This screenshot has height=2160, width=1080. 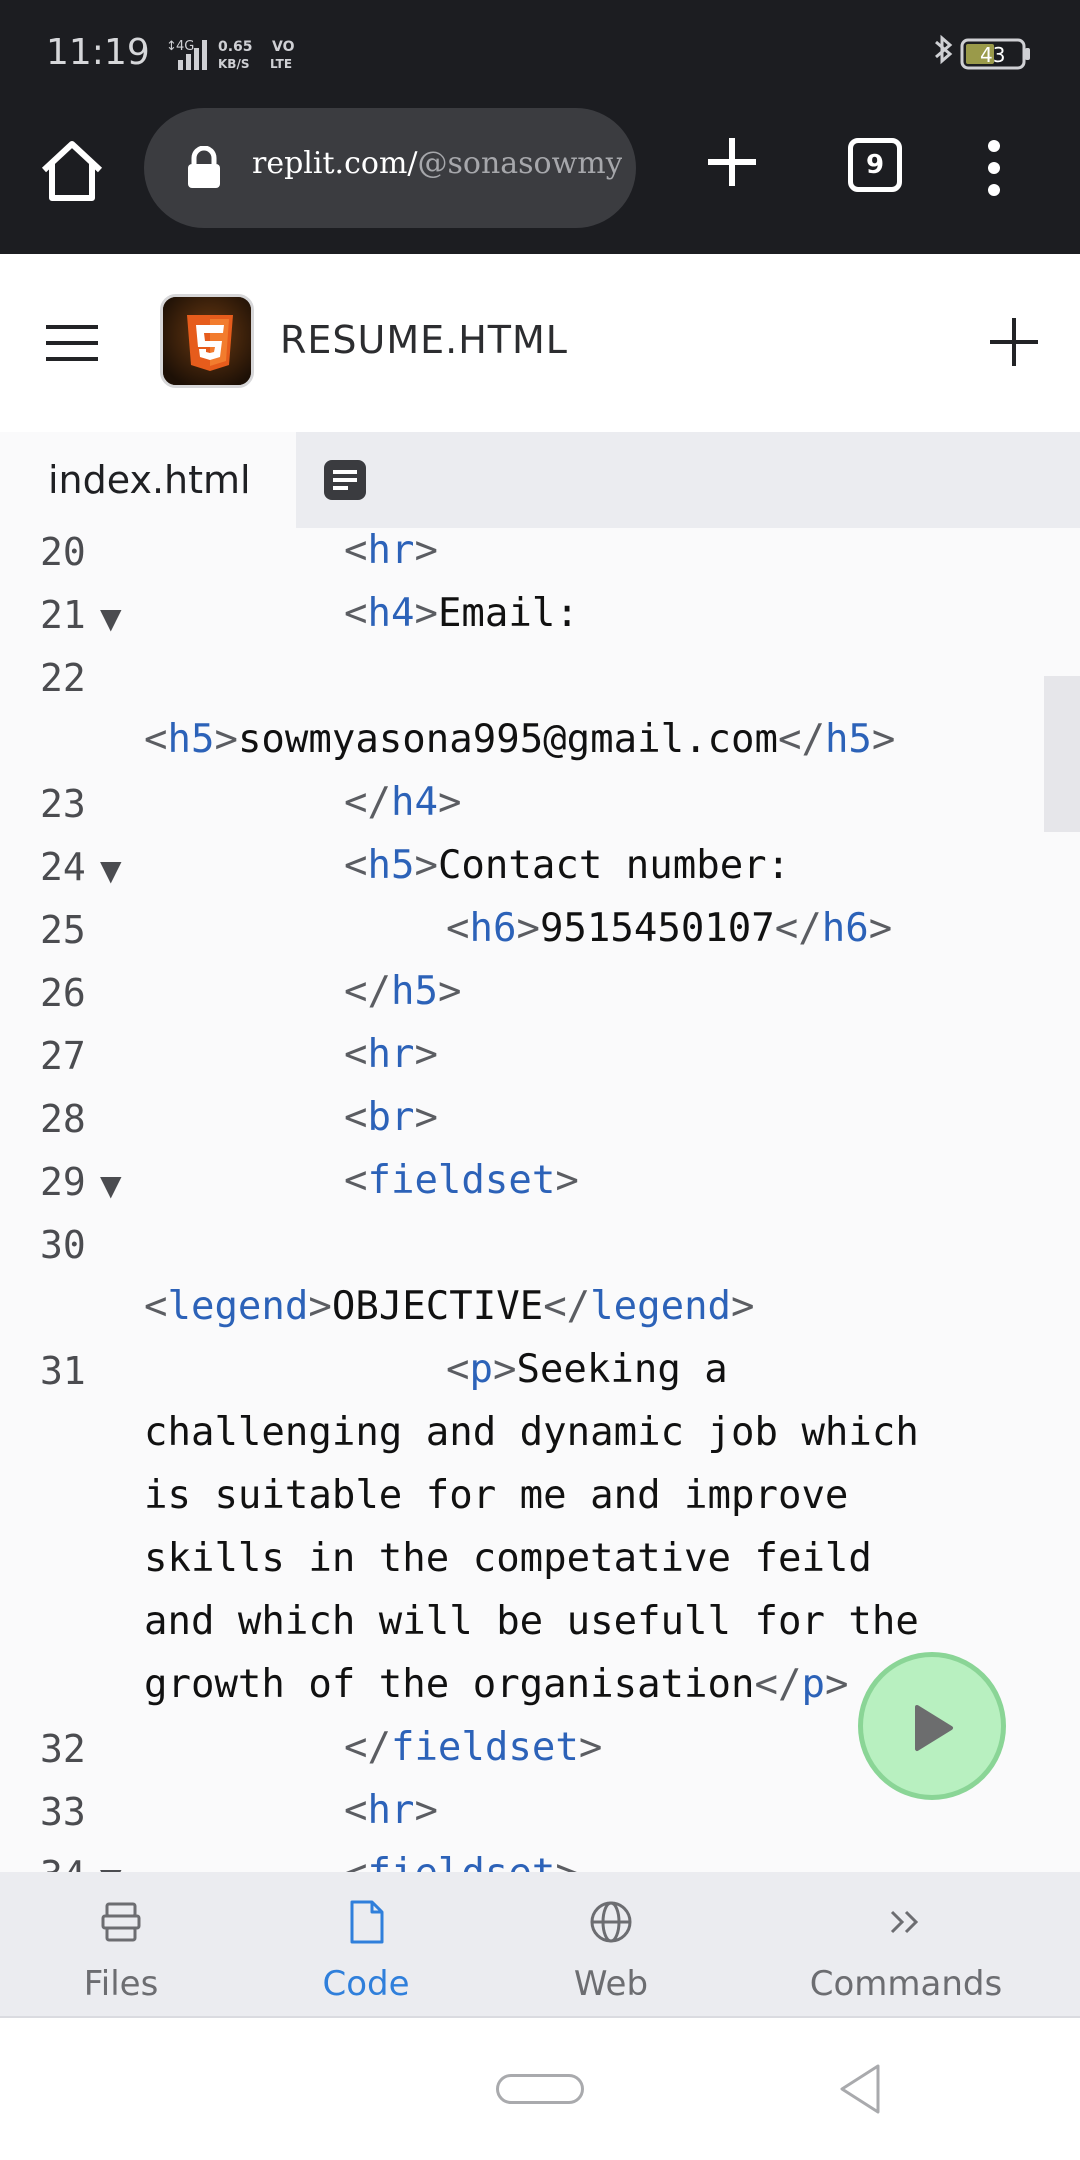 What do you see at coordinates (366, 1984) in the screenshot?
I see `nav-label: Code` at bounding box center [366, 1984].